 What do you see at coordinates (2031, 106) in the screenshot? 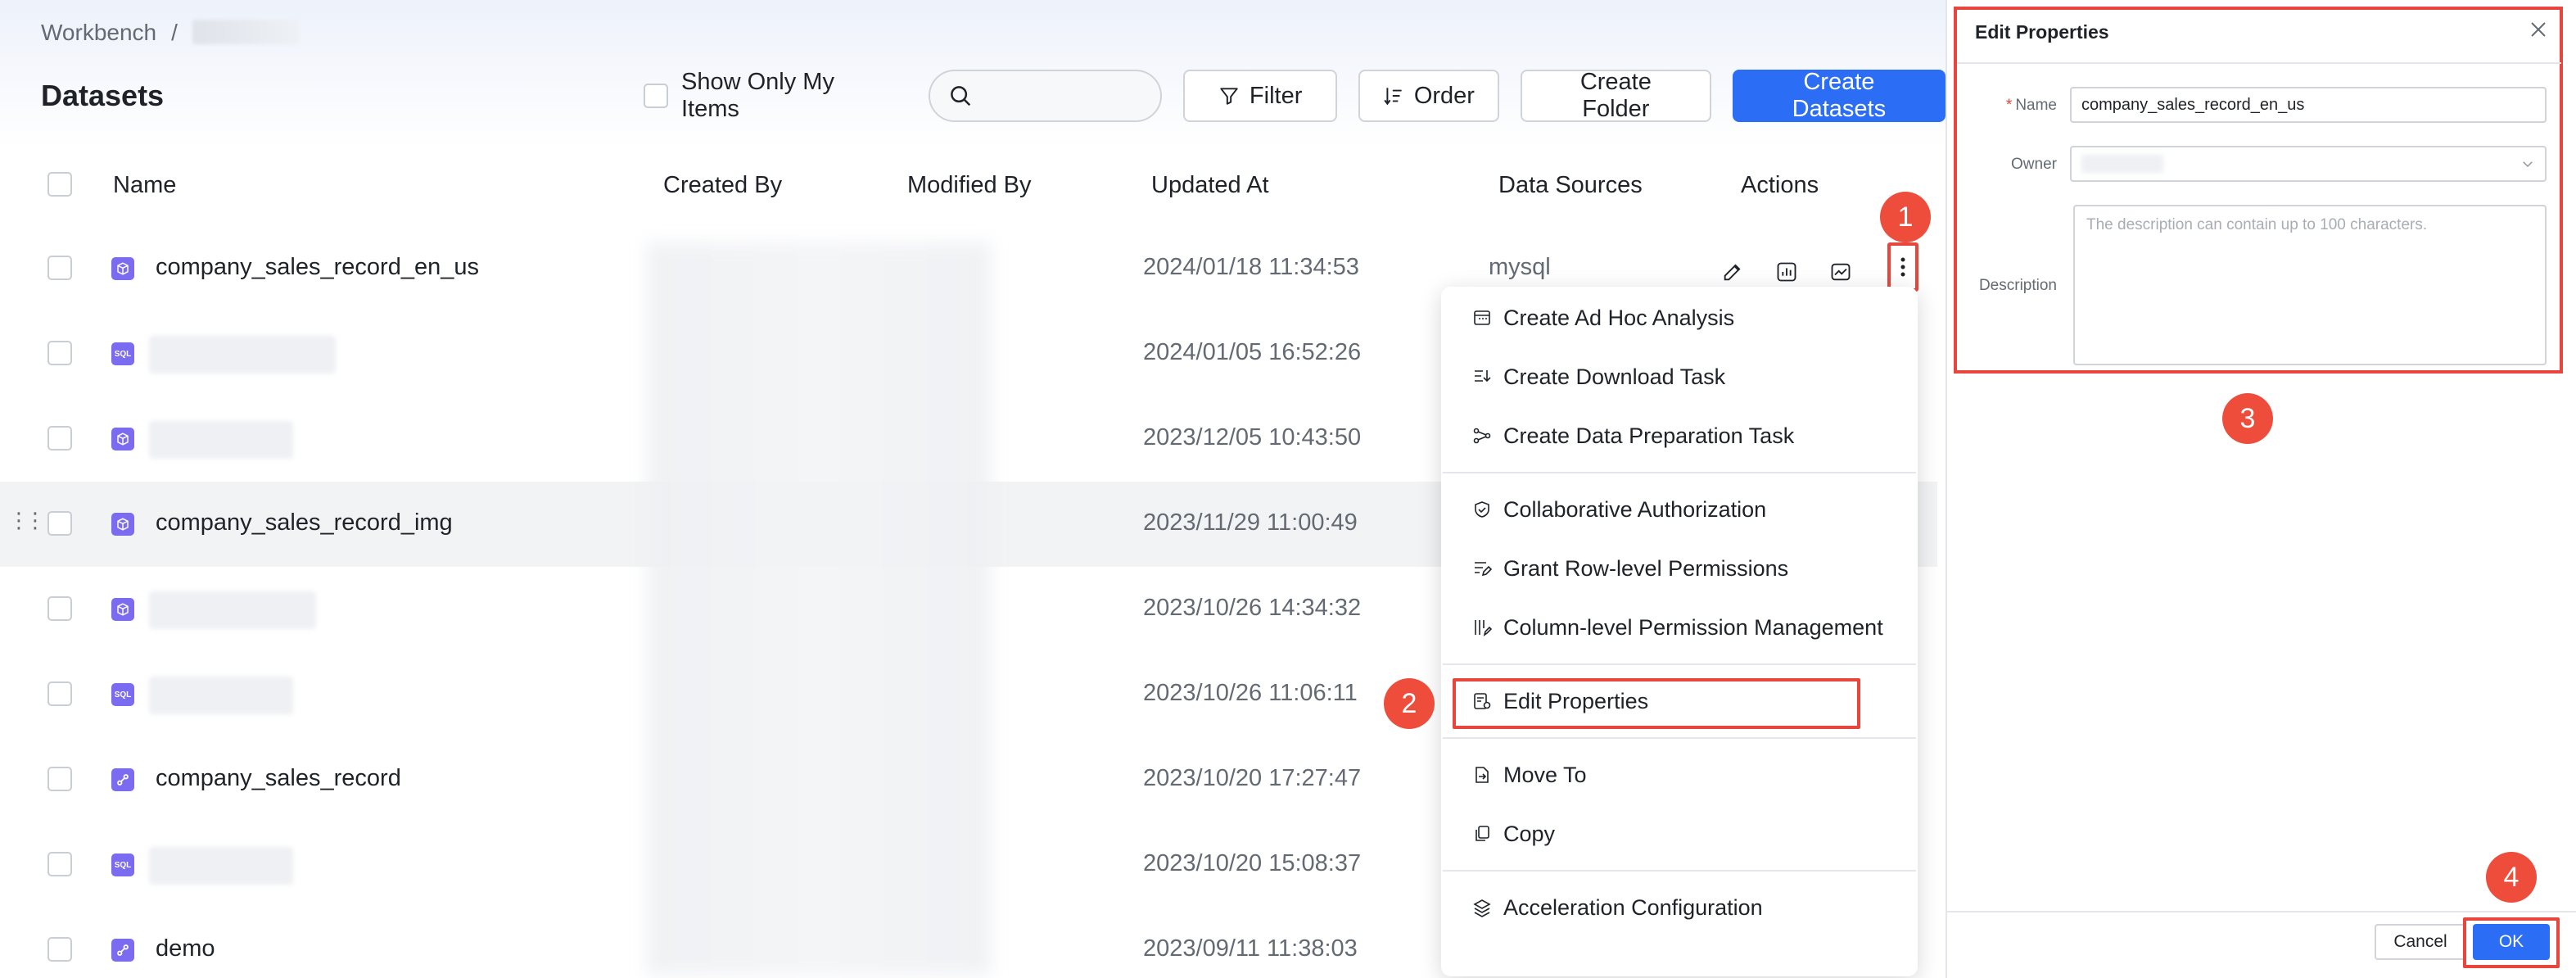
I see `name-label: * Name` at bounding box center [2031, 106].